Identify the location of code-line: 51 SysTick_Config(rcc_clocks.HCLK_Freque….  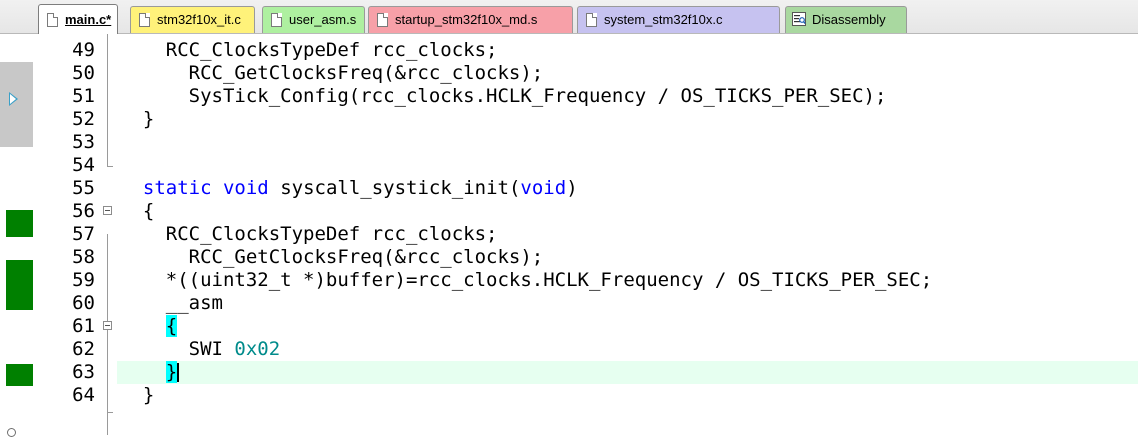
(569, 96).